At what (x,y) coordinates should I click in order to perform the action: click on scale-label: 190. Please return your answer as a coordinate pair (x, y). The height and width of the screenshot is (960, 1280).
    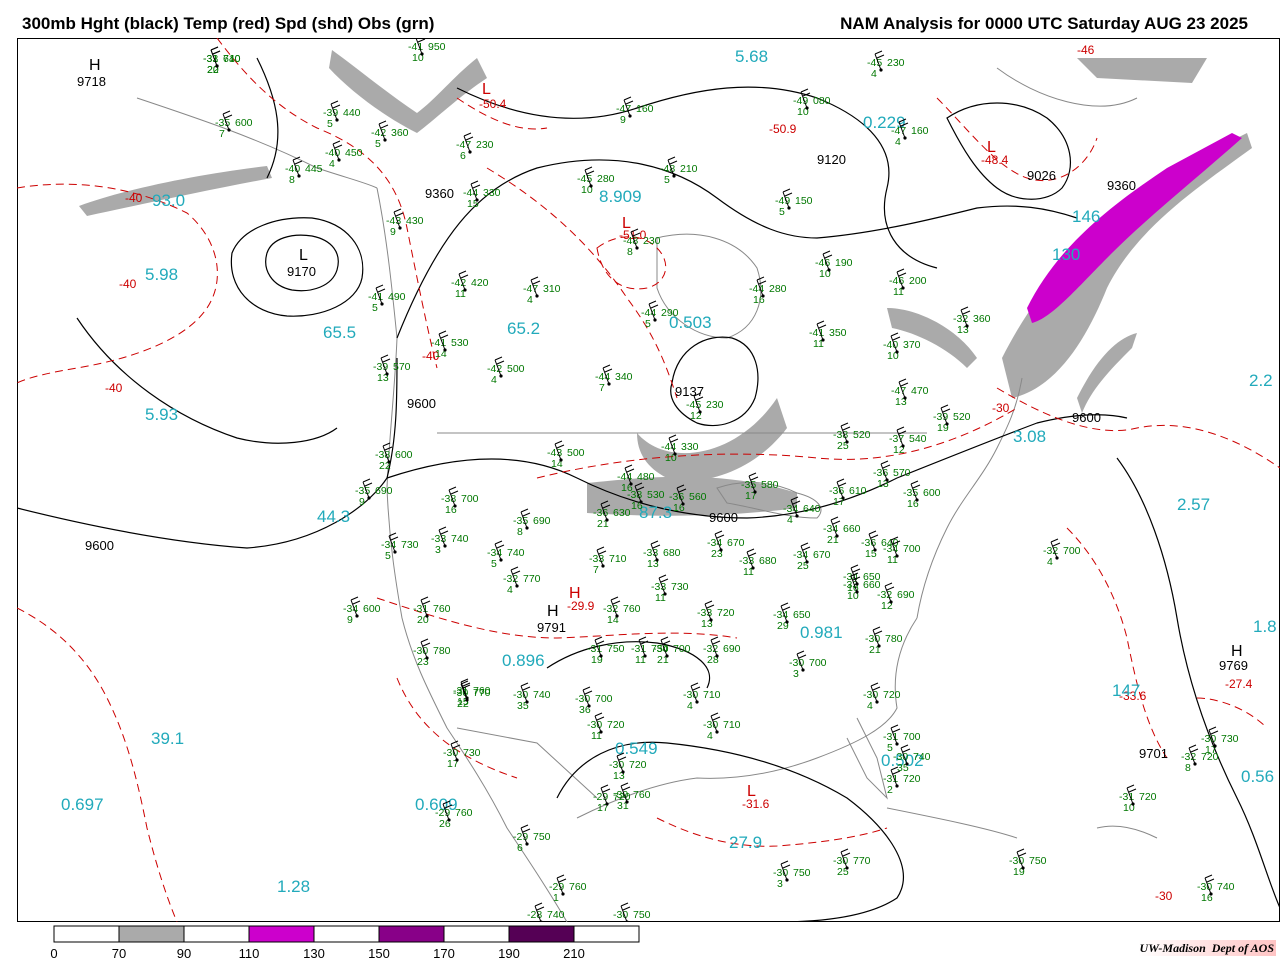
    Looking at the image, I should click on (509, 953).